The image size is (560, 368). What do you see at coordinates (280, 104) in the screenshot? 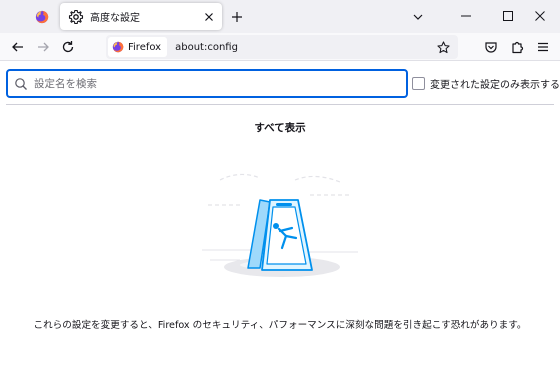
I see `divider` at bounding box center [280, 104].